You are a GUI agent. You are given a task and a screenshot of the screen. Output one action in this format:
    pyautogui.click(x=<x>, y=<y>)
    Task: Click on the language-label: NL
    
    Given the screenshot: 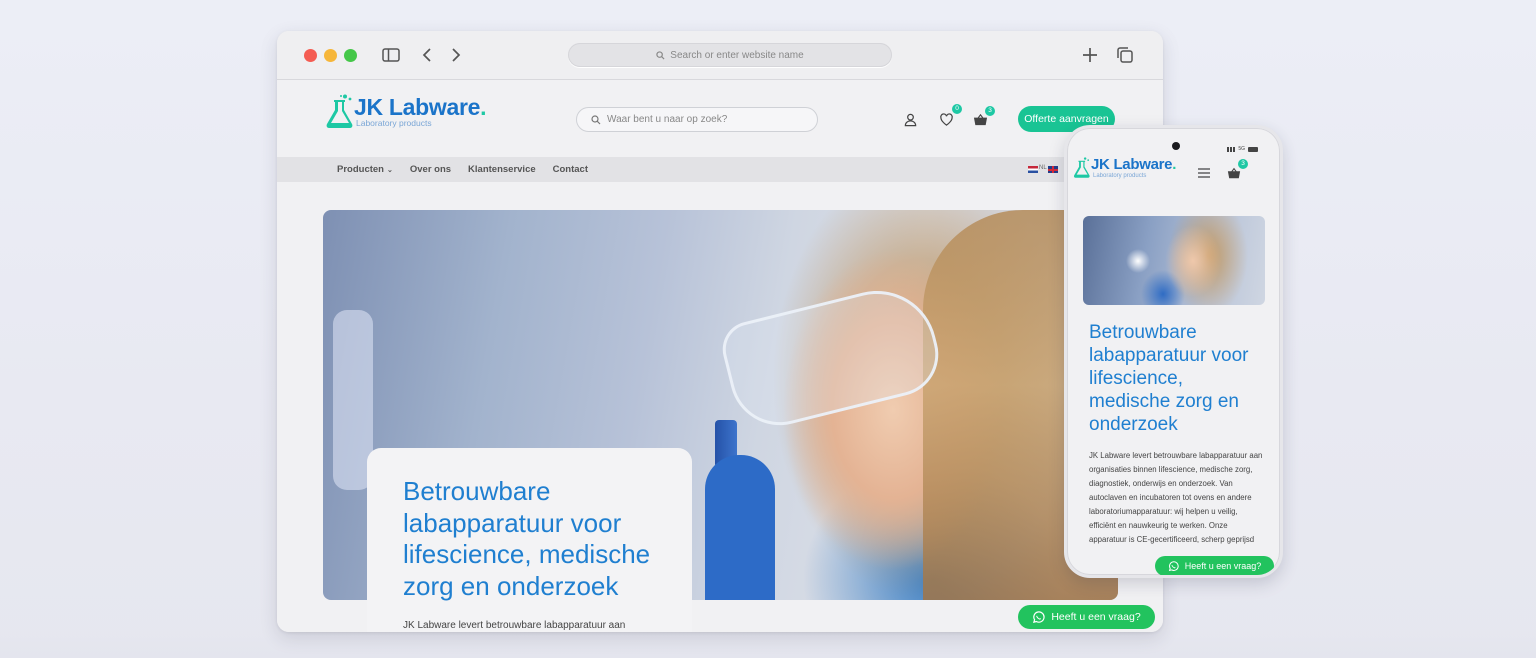 What is the action you would take?
    pyautogui.click(x=1043, y=168)
    